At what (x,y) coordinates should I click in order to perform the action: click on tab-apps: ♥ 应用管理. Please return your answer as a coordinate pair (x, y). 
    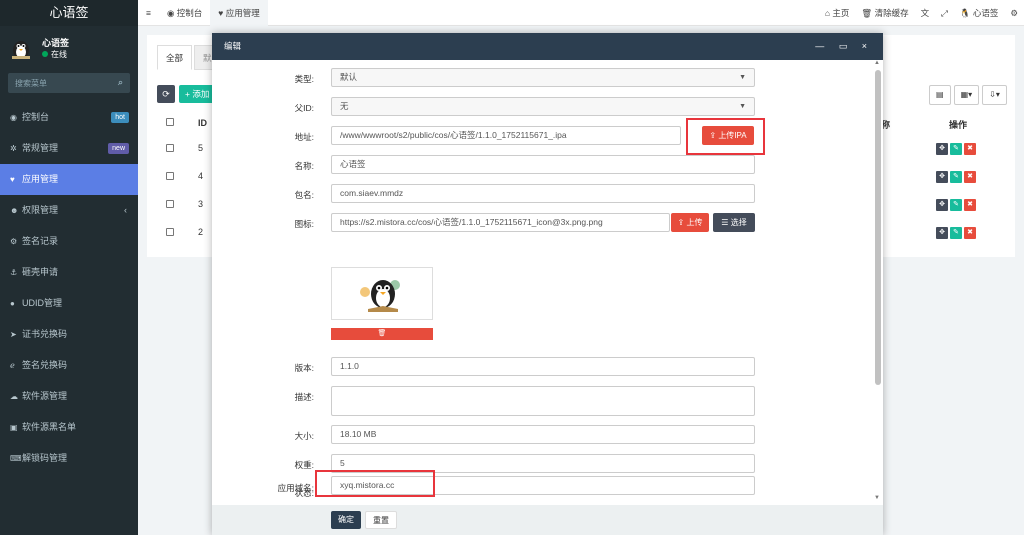
    Looking at the image, I should click on (239, 13).